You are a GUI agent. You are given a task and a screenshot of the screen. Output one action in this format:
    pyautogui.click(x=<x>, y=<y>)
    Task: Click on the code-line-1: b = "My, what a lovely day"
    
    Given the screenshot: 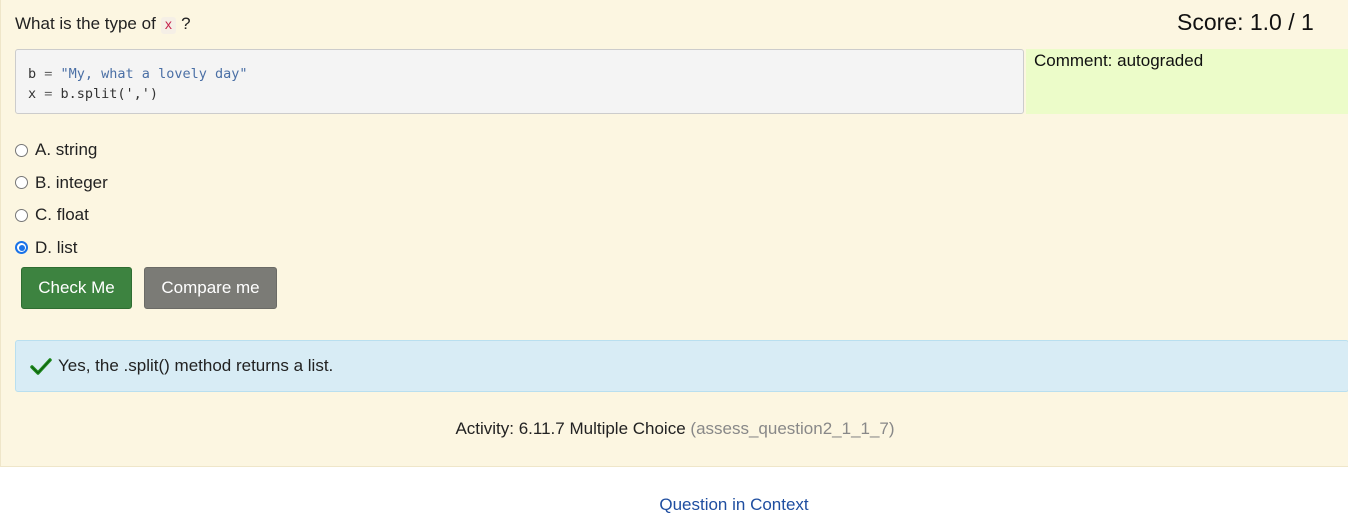 What is the action you would take?
    pyautogui.click(x=138, y=74)
    